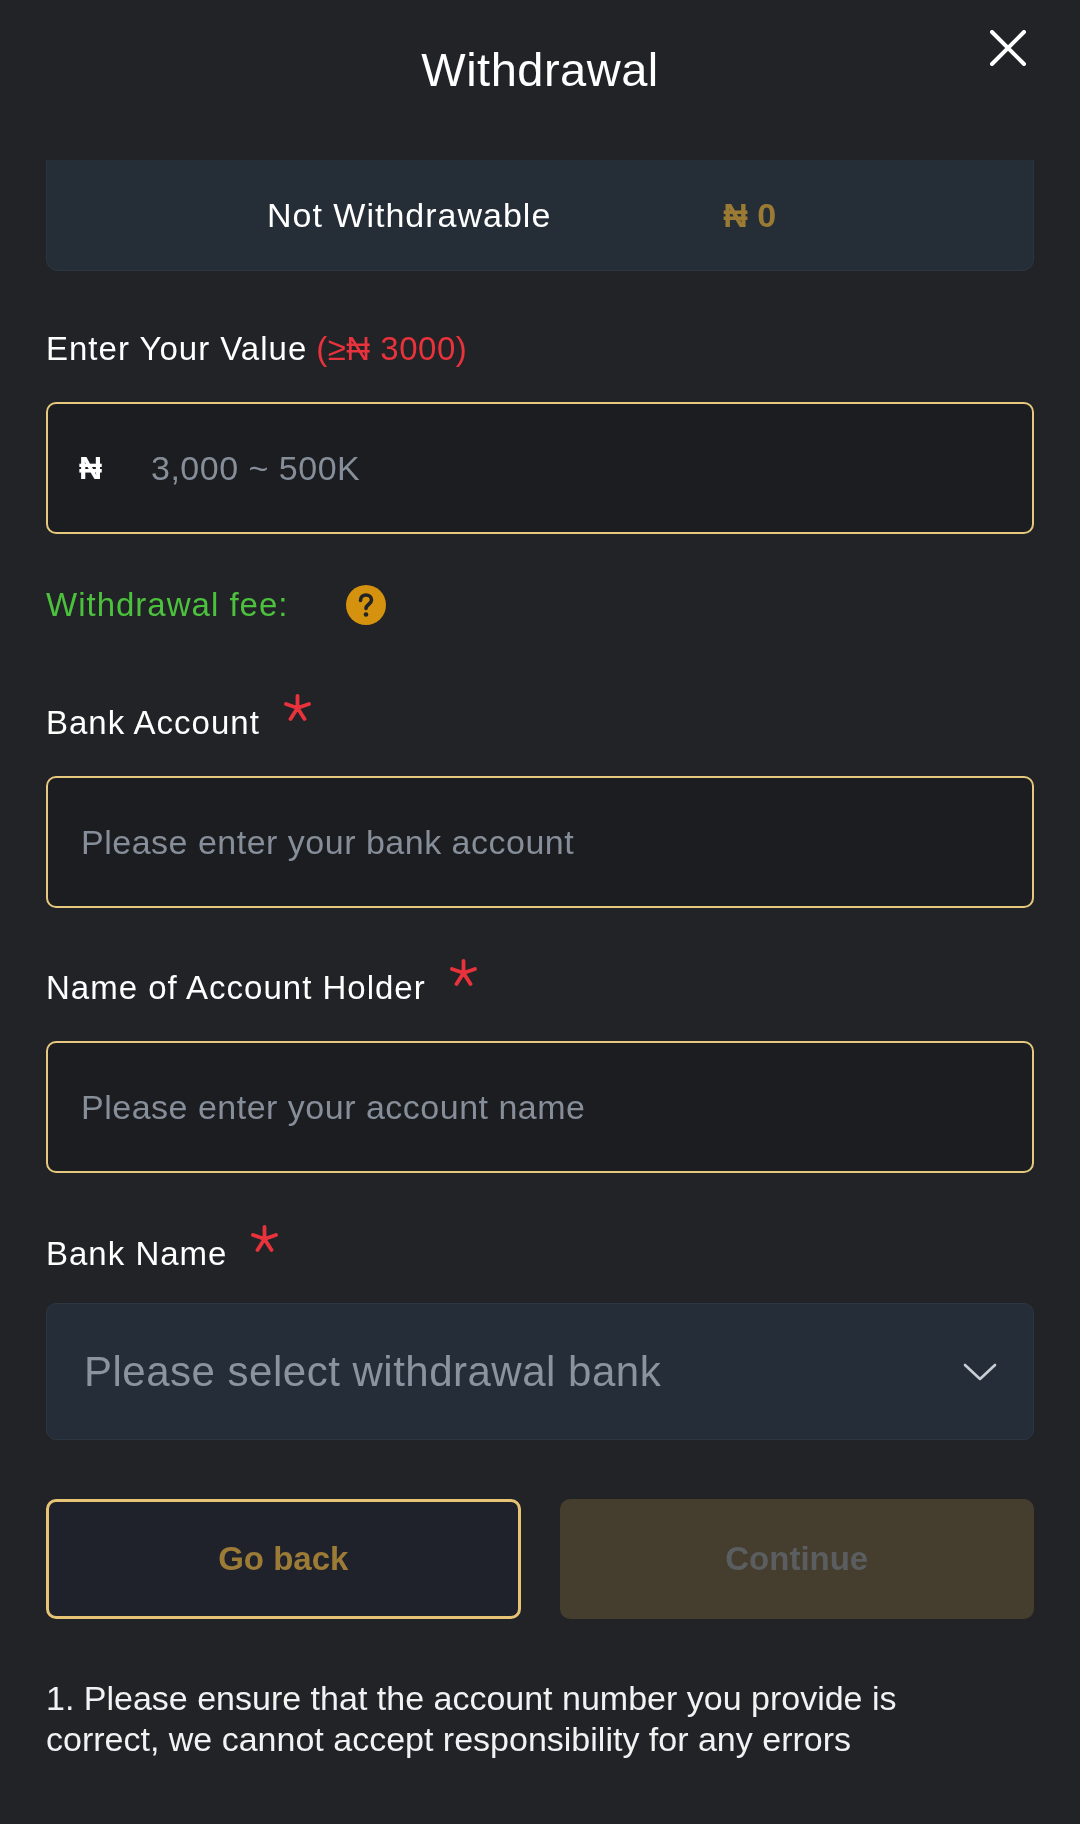  I want to click on text-input-field: Please enter your bank account, so click(540, 842).